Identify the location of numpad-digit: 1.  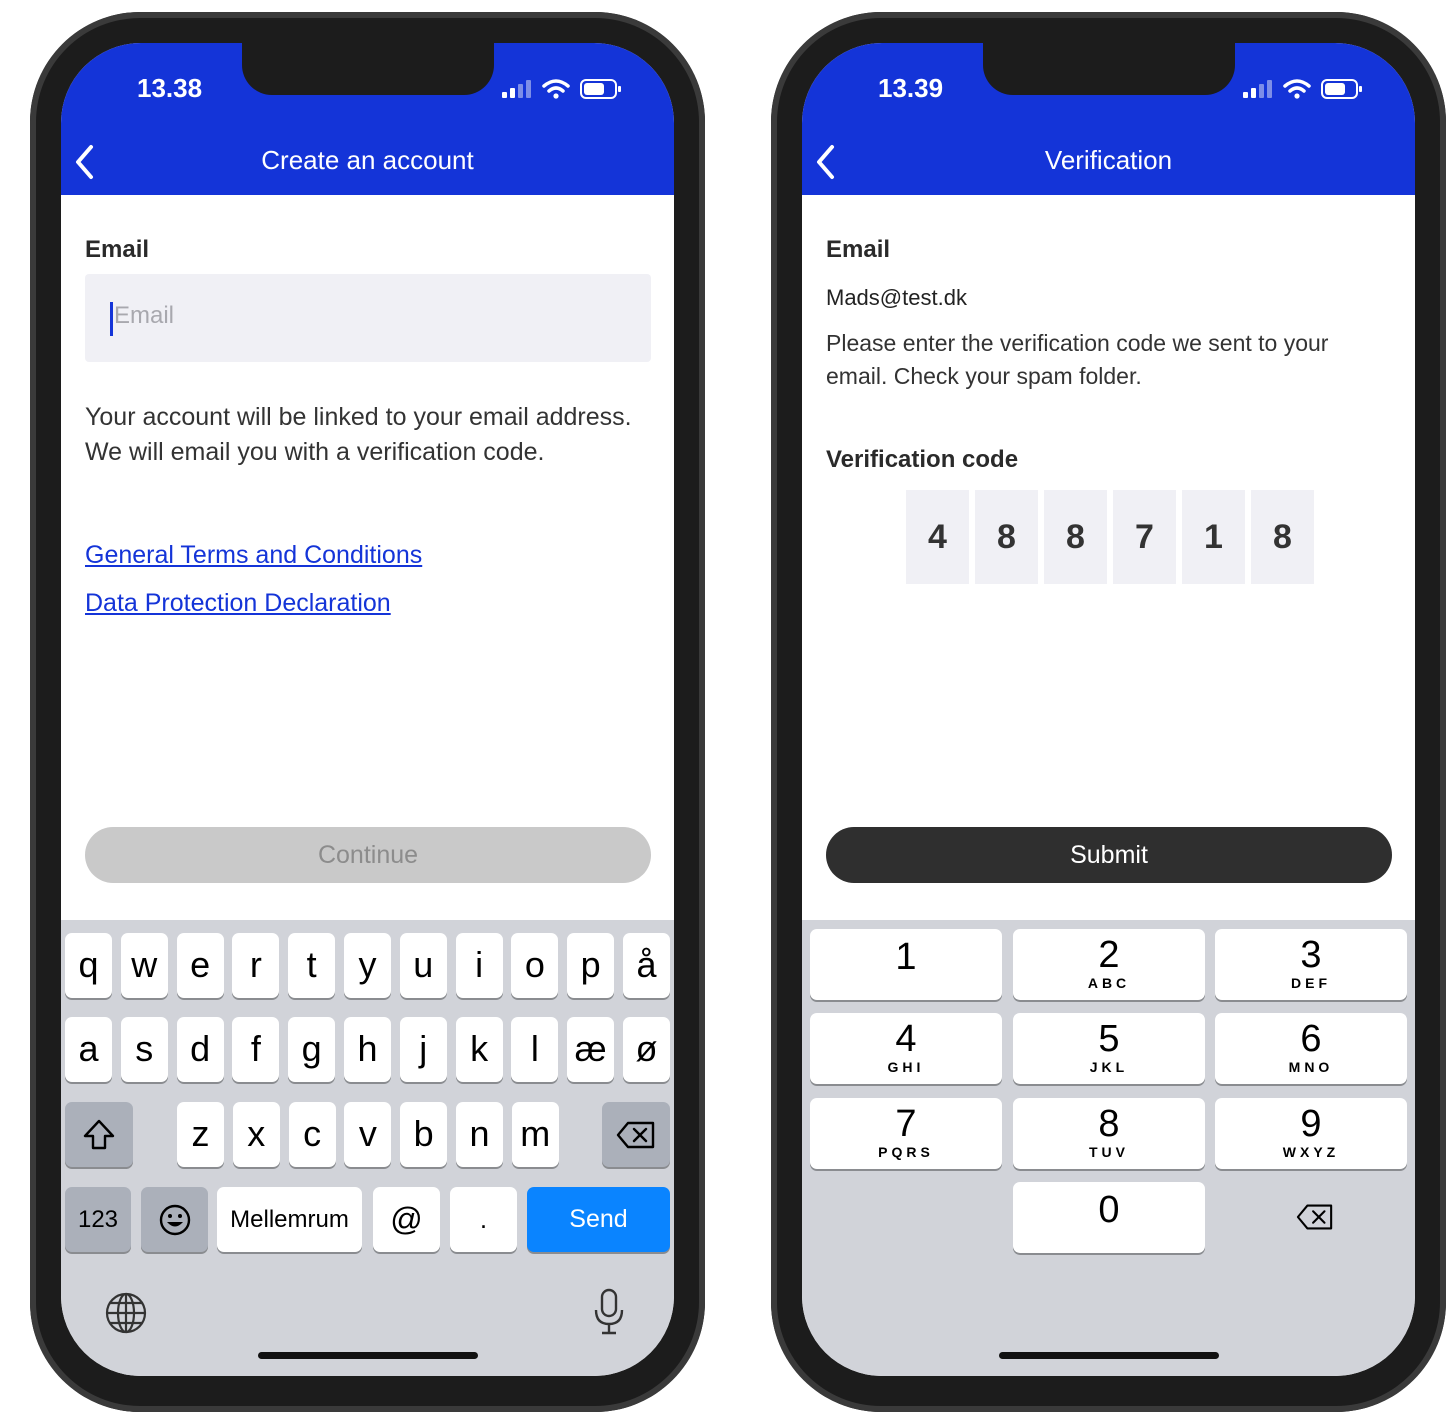
(906, 957).